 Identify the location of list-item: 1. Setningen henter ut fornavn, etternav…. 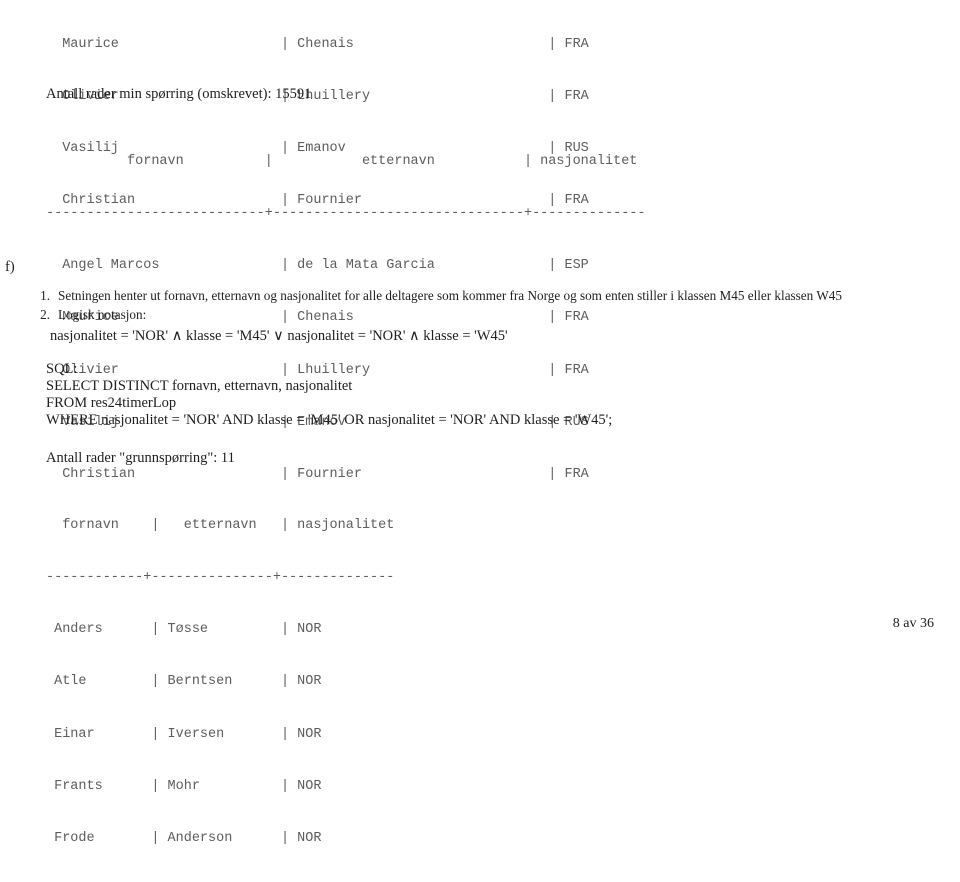
(491, 296).